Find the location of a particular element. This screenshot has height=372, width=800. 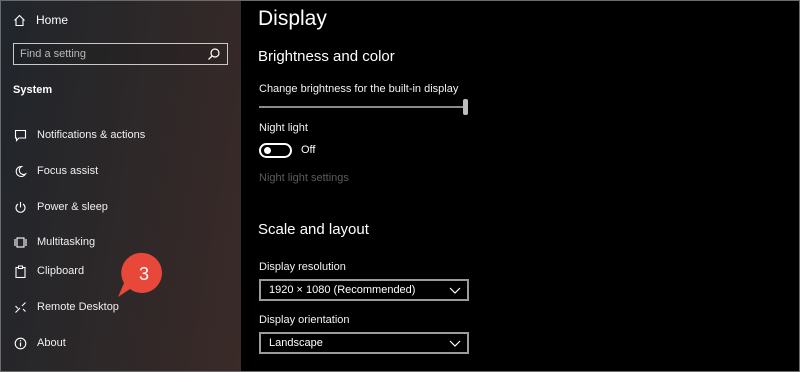

brightness-slider-track is located at coordinates (361, 107).